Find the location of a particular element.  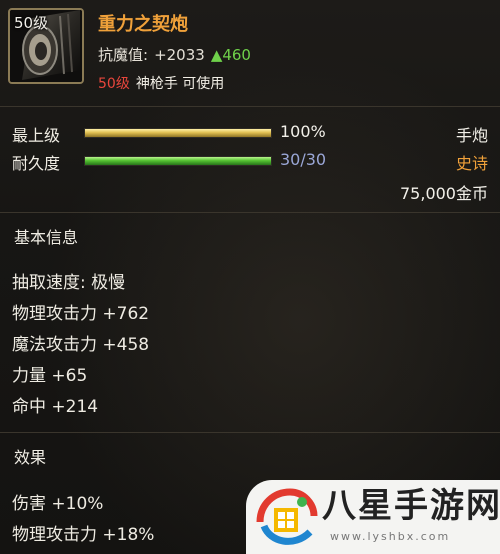

grade-bar-fill is located at coordinates (178, 133).